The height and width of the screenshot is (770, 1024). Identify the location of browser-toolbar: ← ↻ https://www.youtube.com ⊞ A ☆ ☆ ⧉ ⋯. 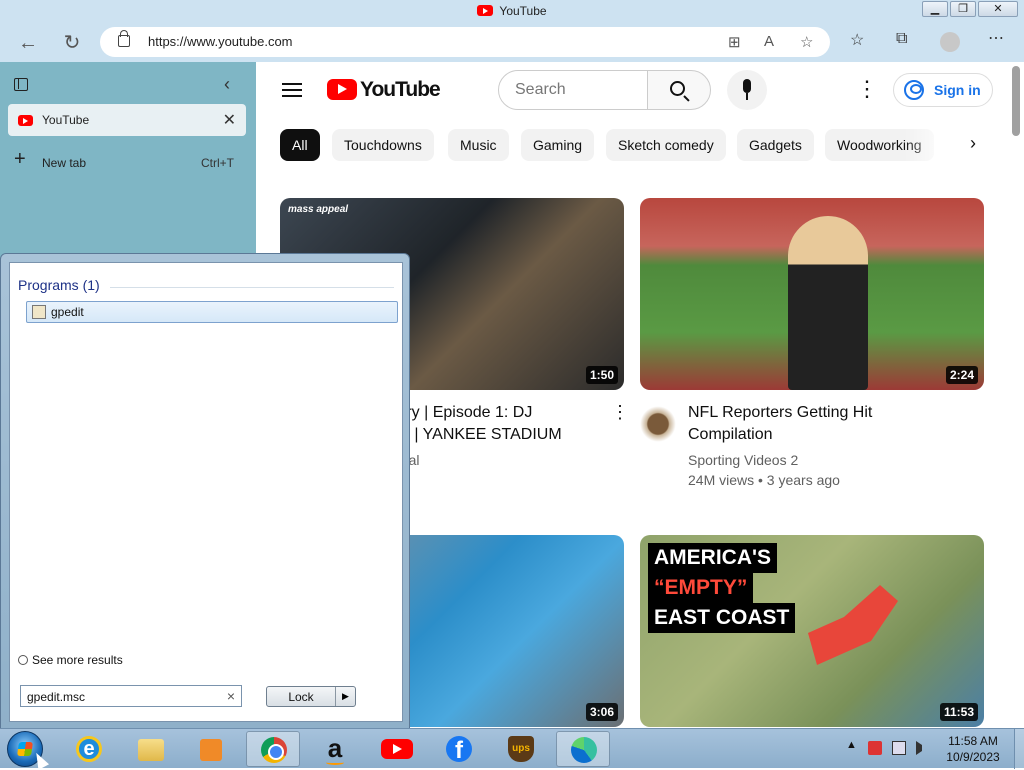
(512, 43).